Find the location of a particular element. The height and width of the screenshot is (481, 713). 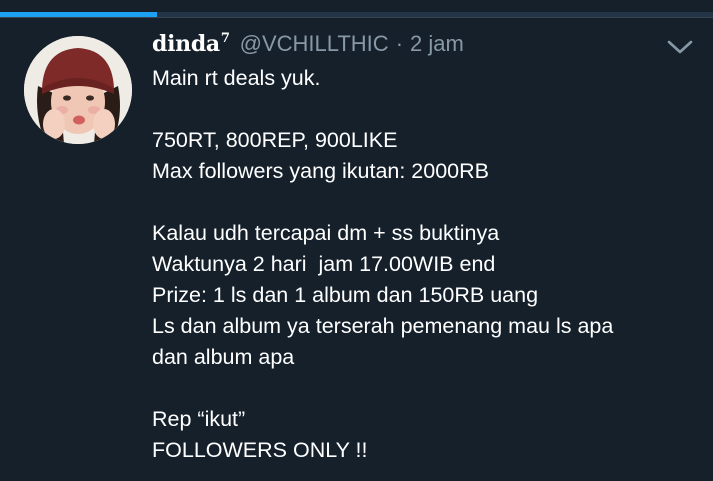

display-name-superscript: 7 is located at coordinates (225, 38).